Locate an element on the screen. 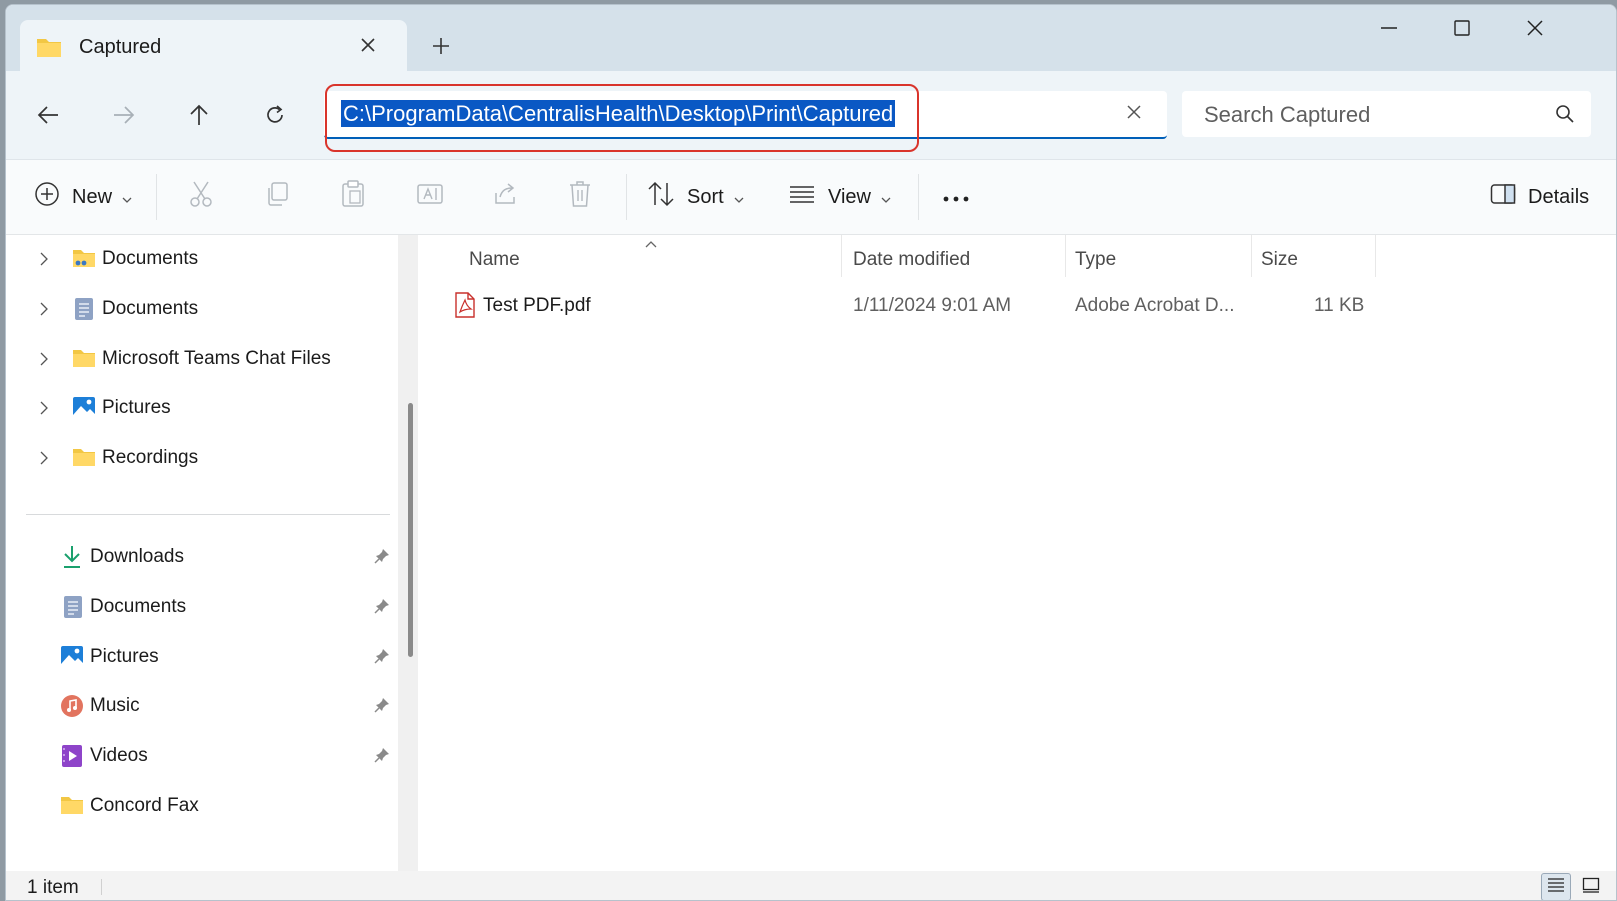  quick-access-documents: Documents is located at coordinates (198, 606).